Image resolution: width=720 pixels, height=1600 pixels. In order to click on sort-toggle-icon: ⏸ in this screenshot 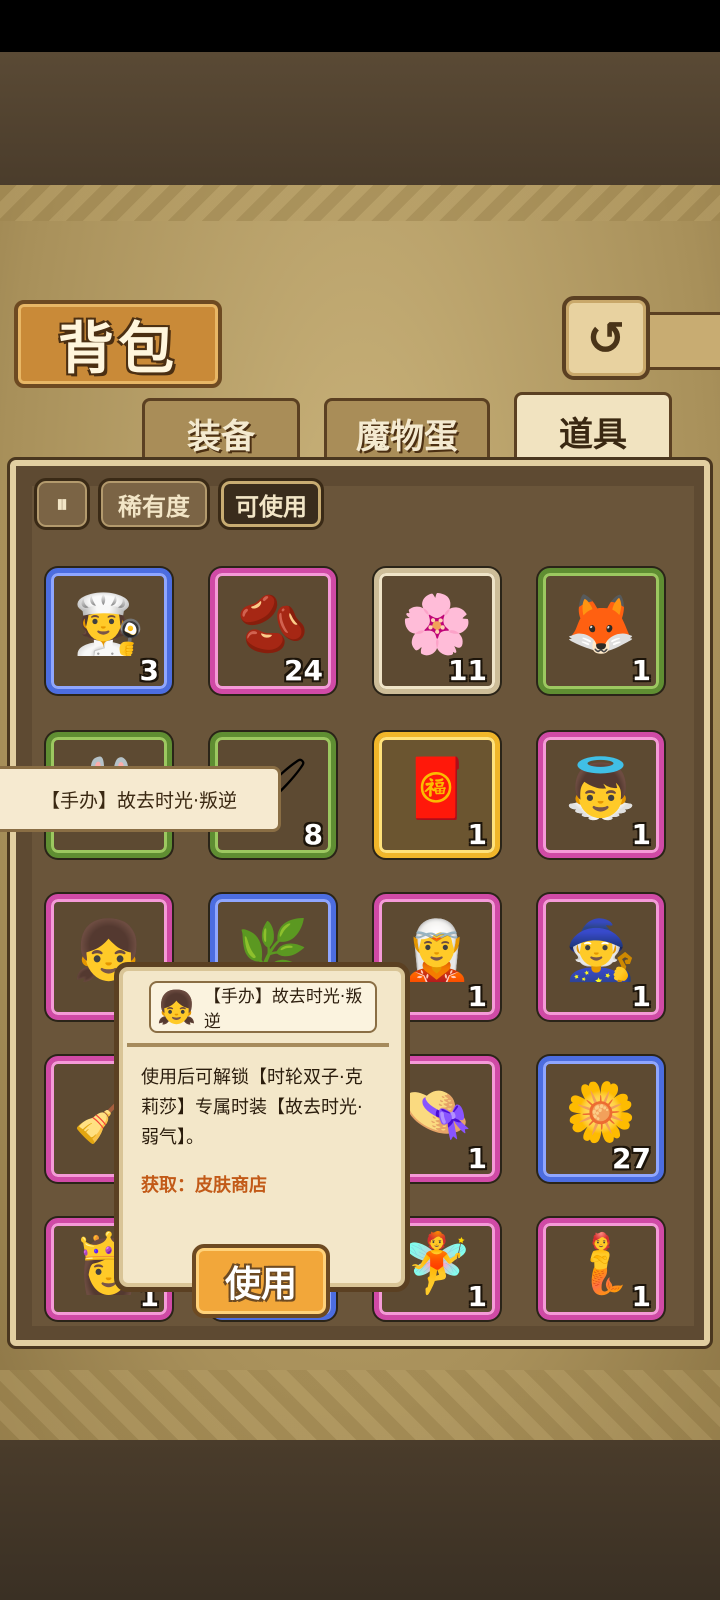, I will do `click(62, 504)`.